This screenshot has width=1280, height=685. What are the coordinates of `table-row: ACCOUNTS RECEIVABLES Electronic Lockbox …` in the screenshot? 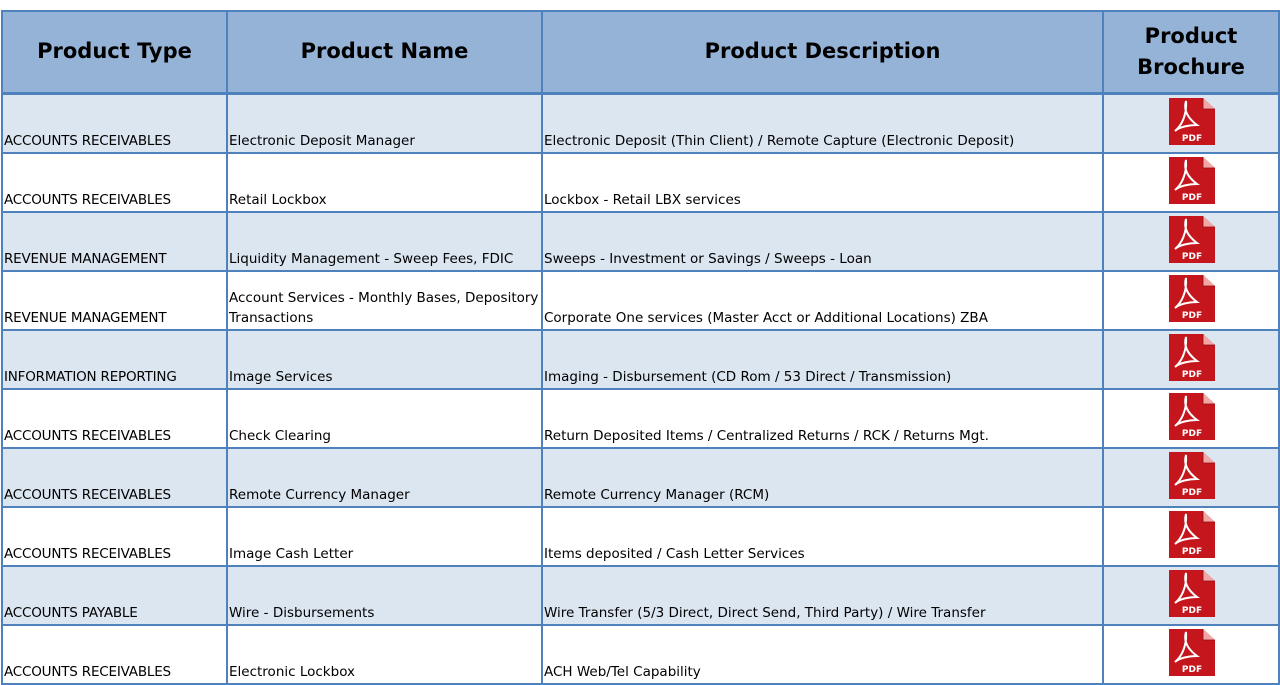 It's located at (640, 654).